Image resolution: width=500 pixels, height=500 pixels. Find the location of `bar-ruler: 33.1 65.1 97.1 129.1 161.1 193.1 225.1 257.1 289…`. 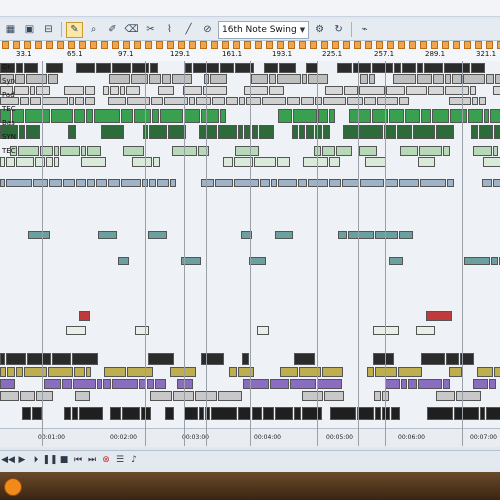

bar-ruler: 33.1 65.1 97.1 129.1 161.1 193.1 225.1 257.1 289… is located at coordinates (250, 51).